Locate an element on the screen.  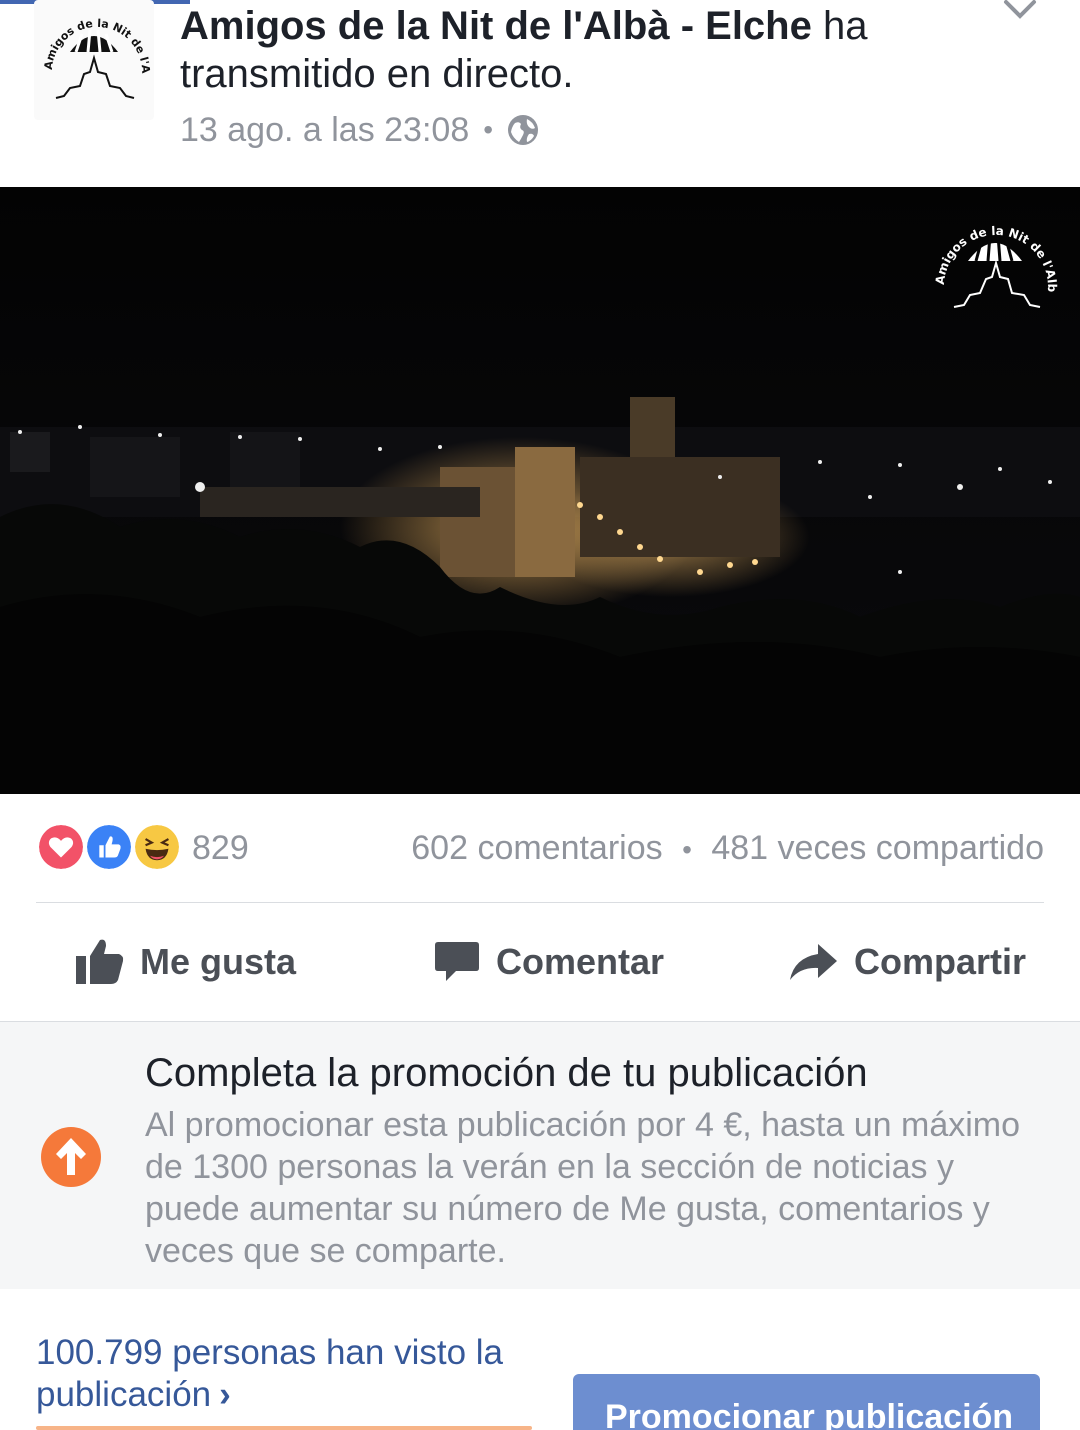
like-button: Me gusta is located at coordinates (186, 962).